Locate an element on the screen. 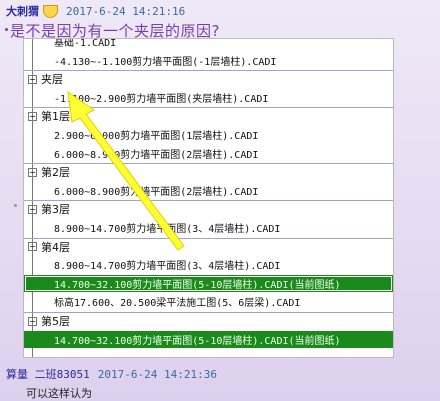  tree-group-row: − 第5层 is located at coordinates (208, 320).